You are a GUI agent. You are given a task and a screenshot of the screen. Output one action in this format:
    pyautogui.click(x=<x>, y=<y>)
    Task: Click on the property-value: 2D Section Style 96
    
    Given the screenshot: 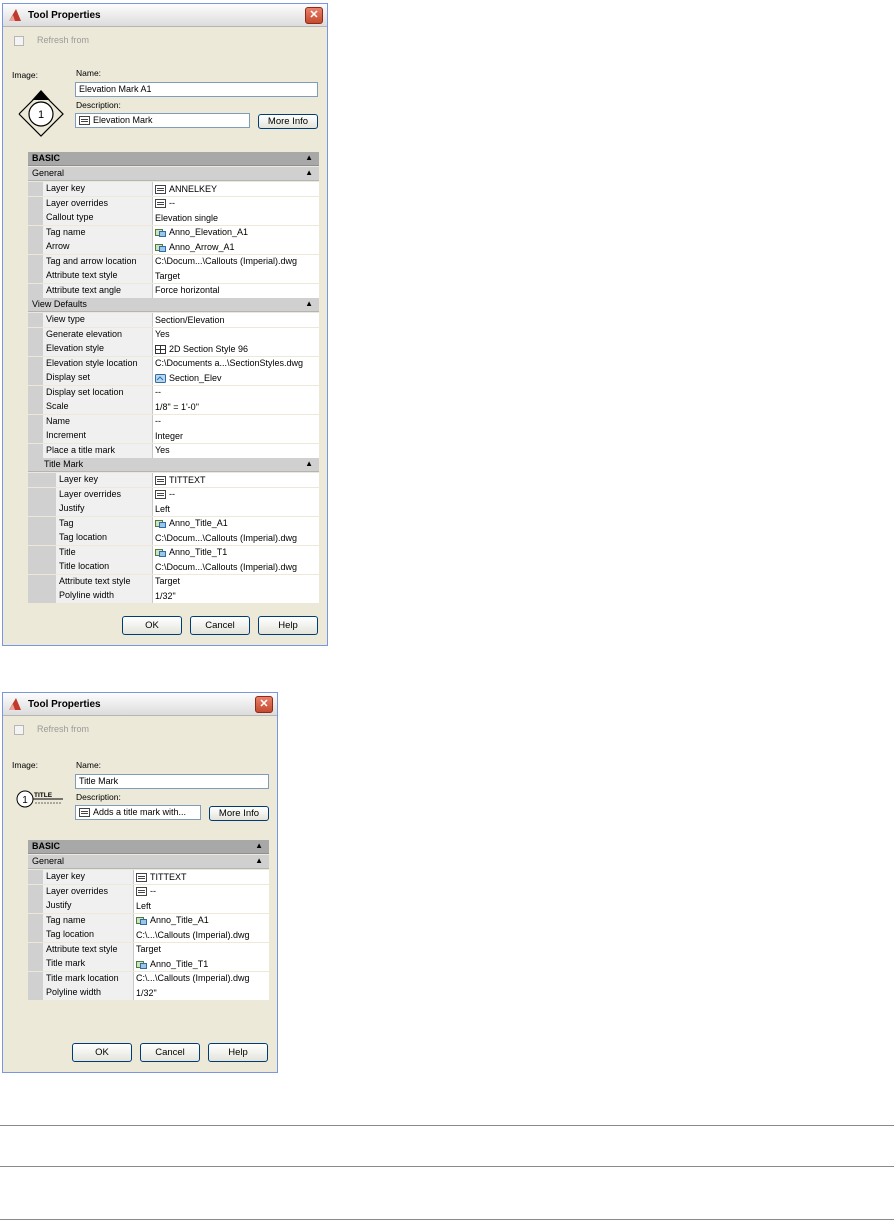 What is the action you would take?
    pyautogui.click(x=236, y=349)
    